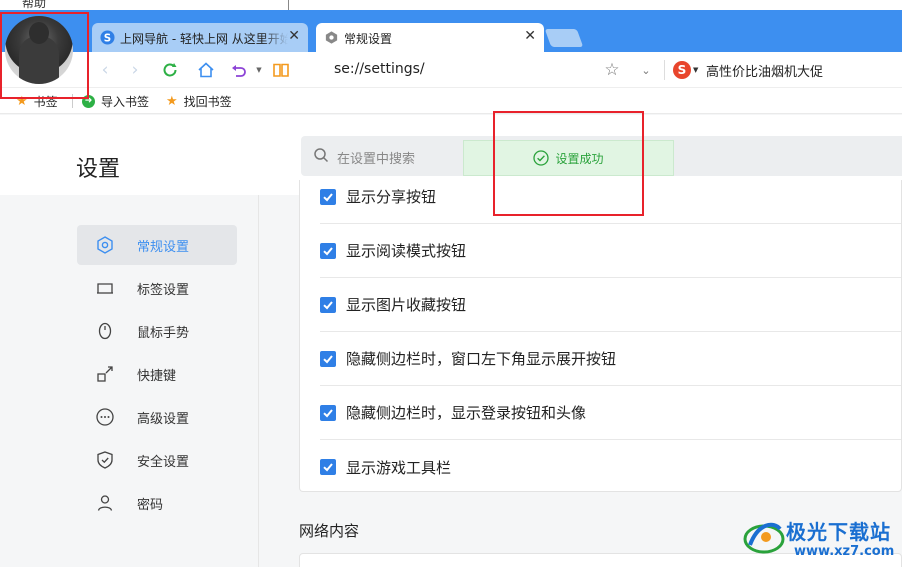  I want to click on sidebar-item-label: 常规设置, so click(163, 247).